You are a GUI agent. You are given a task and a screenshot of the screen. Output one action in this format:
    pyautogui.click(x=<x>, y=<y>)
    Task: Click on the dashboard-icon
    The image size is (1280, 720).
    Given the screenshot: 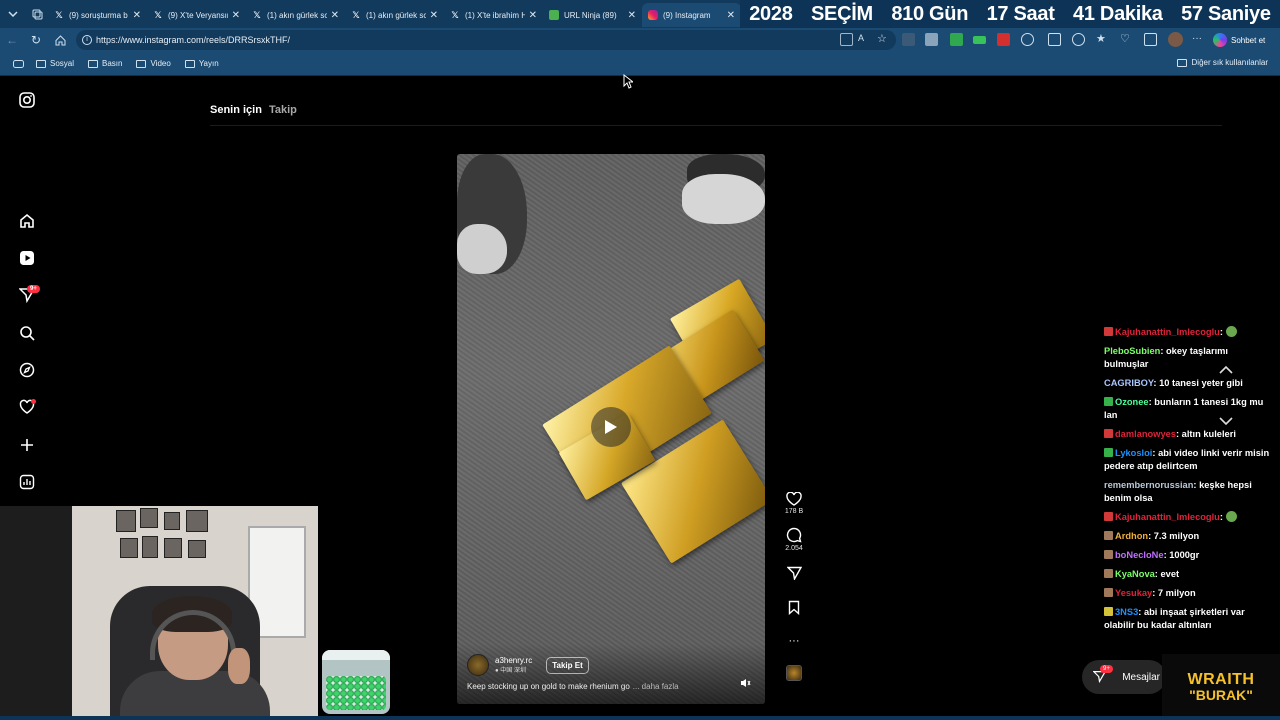 What is the action you would take?
    pyautogui.click(x=27, y=482)
    